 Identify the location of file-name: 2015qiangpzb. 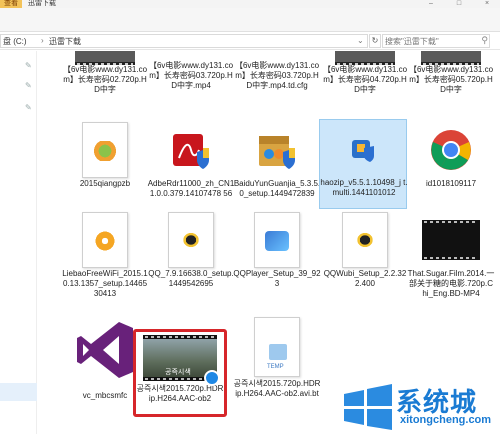
(105, 183).